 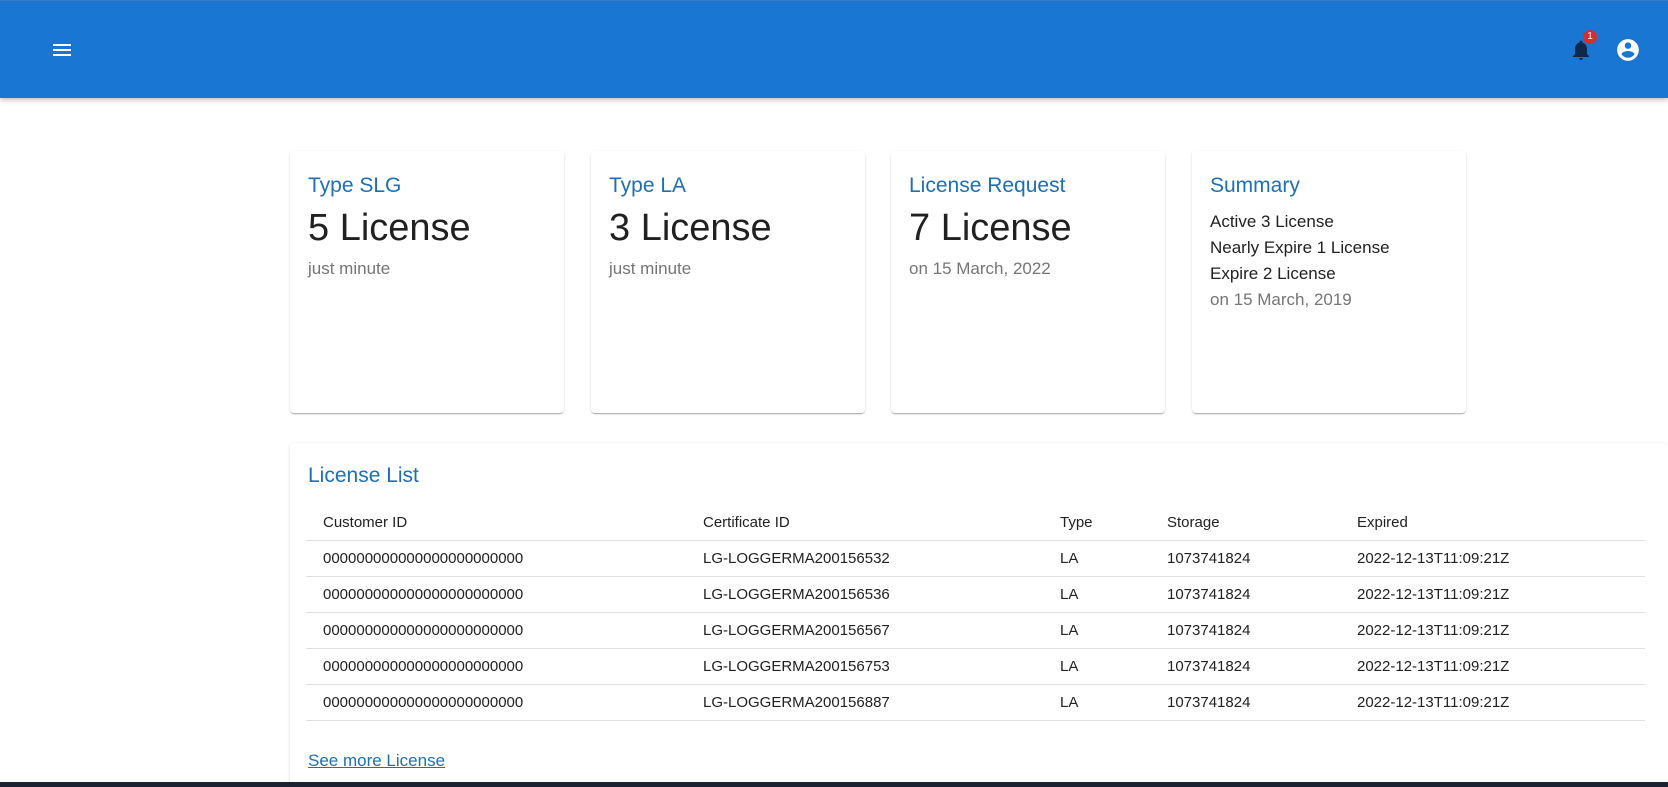 What do you see at coordinates (864, 594) in the screenshot?
I see `certificate-id-cell: LG-LOGGERMA200156536` at bounding box center [864, 594].